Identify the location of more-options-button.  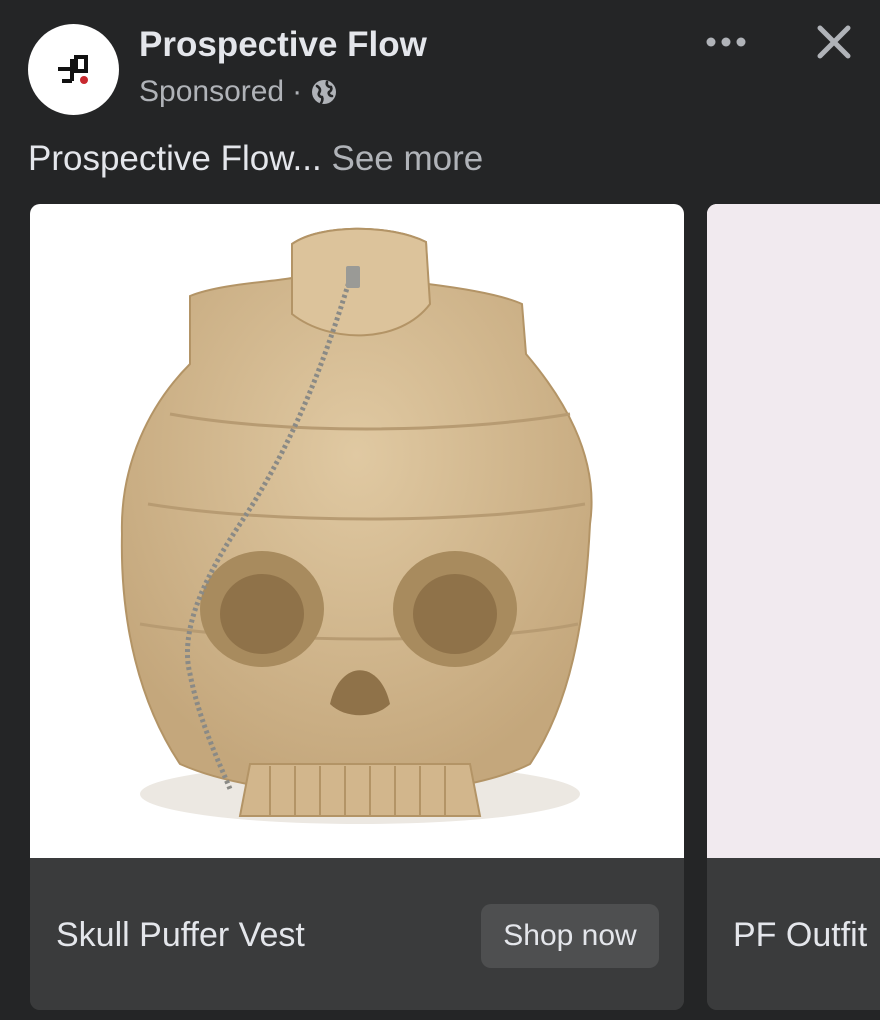
(726, 42).